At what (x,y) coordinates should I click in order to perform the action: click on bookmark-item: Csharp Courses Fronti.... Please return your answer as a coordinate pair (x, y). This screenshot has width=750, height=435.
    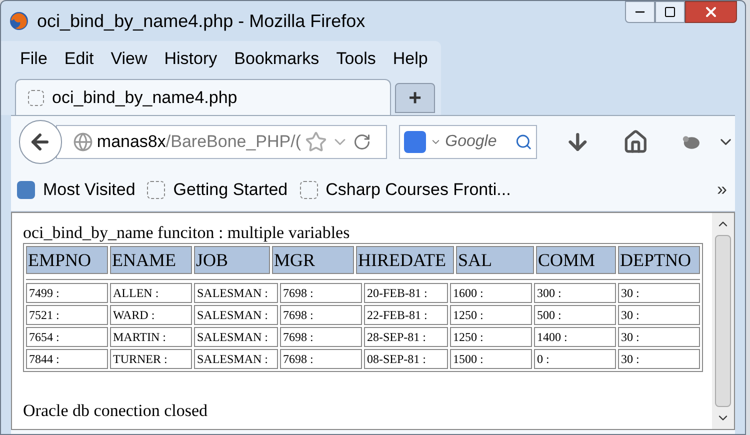
    Looking at the image, I should click on (418, 189).